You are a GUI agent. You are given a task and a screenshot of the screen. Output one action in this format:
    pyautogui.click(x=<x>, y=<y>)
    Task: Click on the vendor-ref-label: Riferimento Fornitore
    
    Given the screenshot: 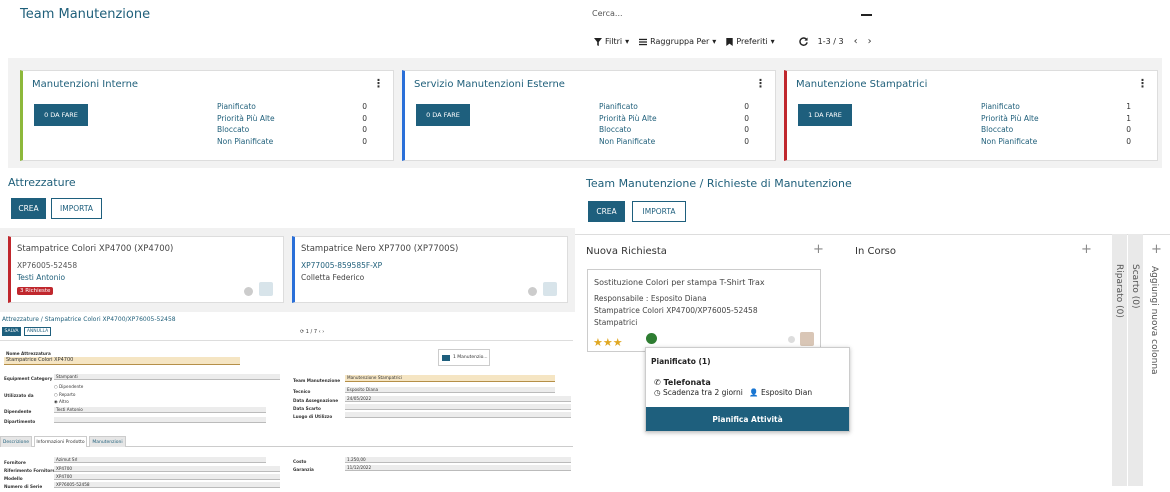 What is the action you would take?
    pyautogui.click(x=30, y=470)
    